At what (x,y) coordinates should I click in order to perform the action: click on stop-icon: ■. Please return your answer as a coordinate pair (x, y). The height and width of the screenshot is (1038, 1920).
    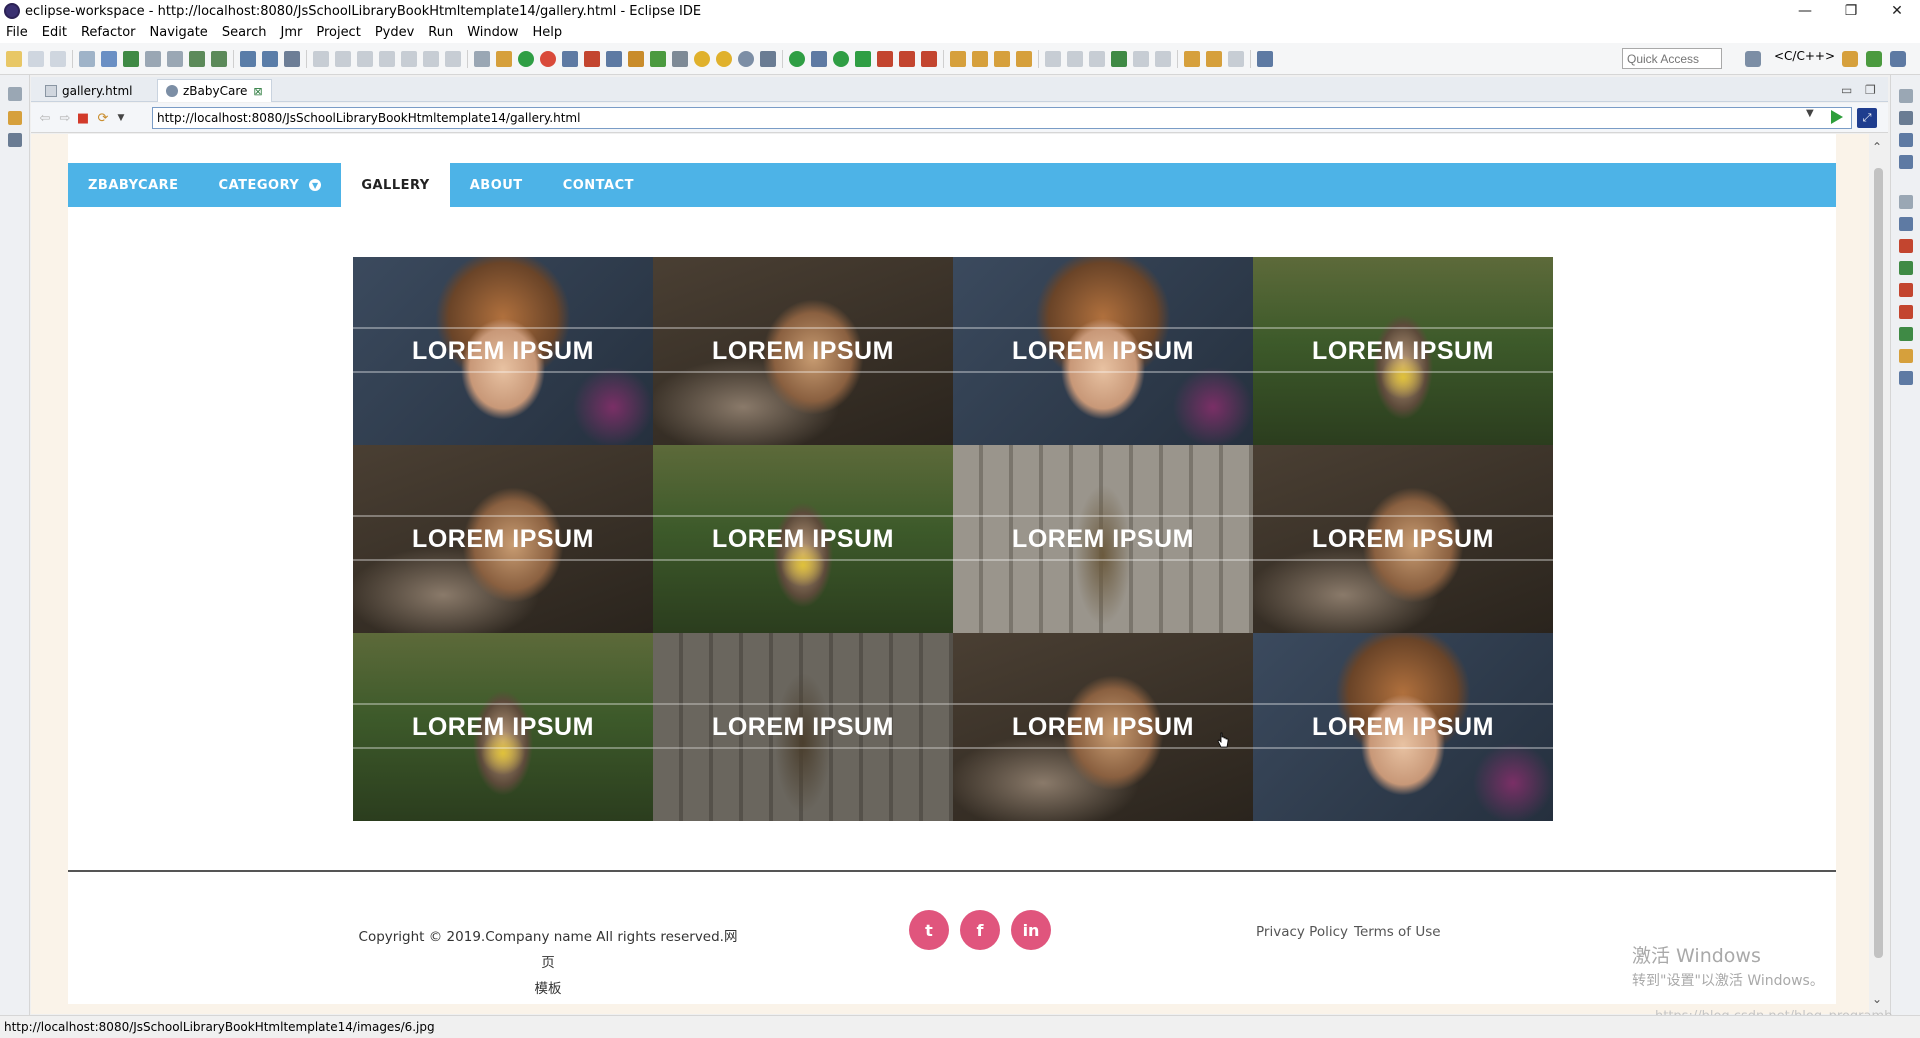
    Looking at the image, I should click on (83, 118).